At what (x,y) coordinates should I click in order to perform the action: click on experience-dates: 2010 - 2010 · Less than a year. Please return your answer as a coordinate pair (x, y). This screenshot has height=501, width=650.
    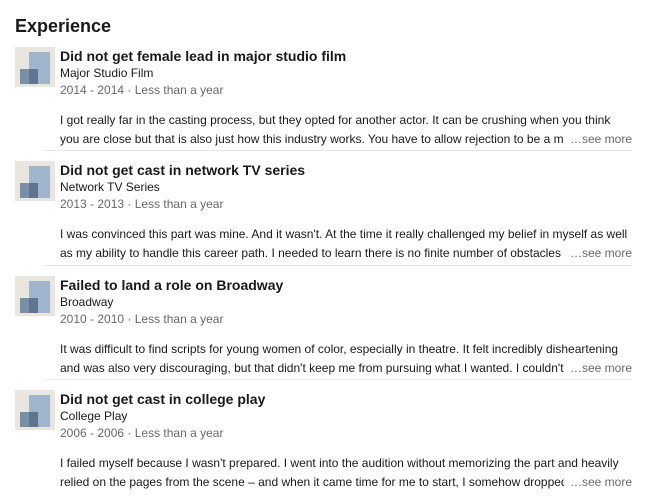
    Looking at the image, I should click on (142, 319).